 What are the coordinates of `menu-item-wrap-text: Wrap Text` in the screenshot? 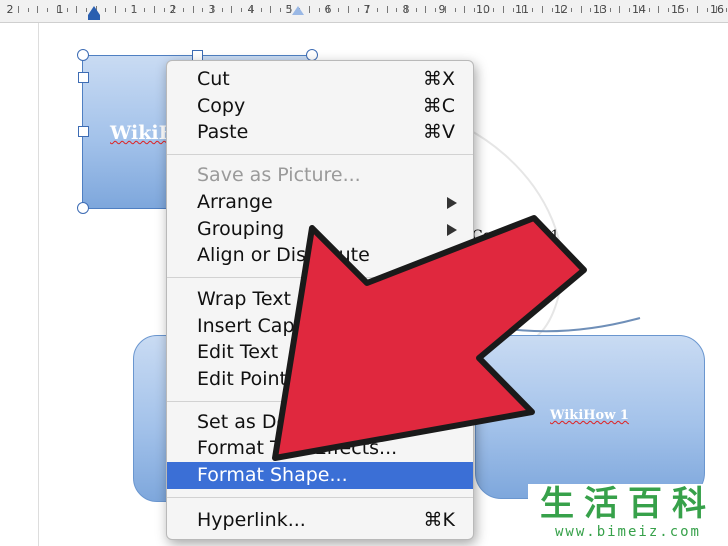 It's located at (320, 299).